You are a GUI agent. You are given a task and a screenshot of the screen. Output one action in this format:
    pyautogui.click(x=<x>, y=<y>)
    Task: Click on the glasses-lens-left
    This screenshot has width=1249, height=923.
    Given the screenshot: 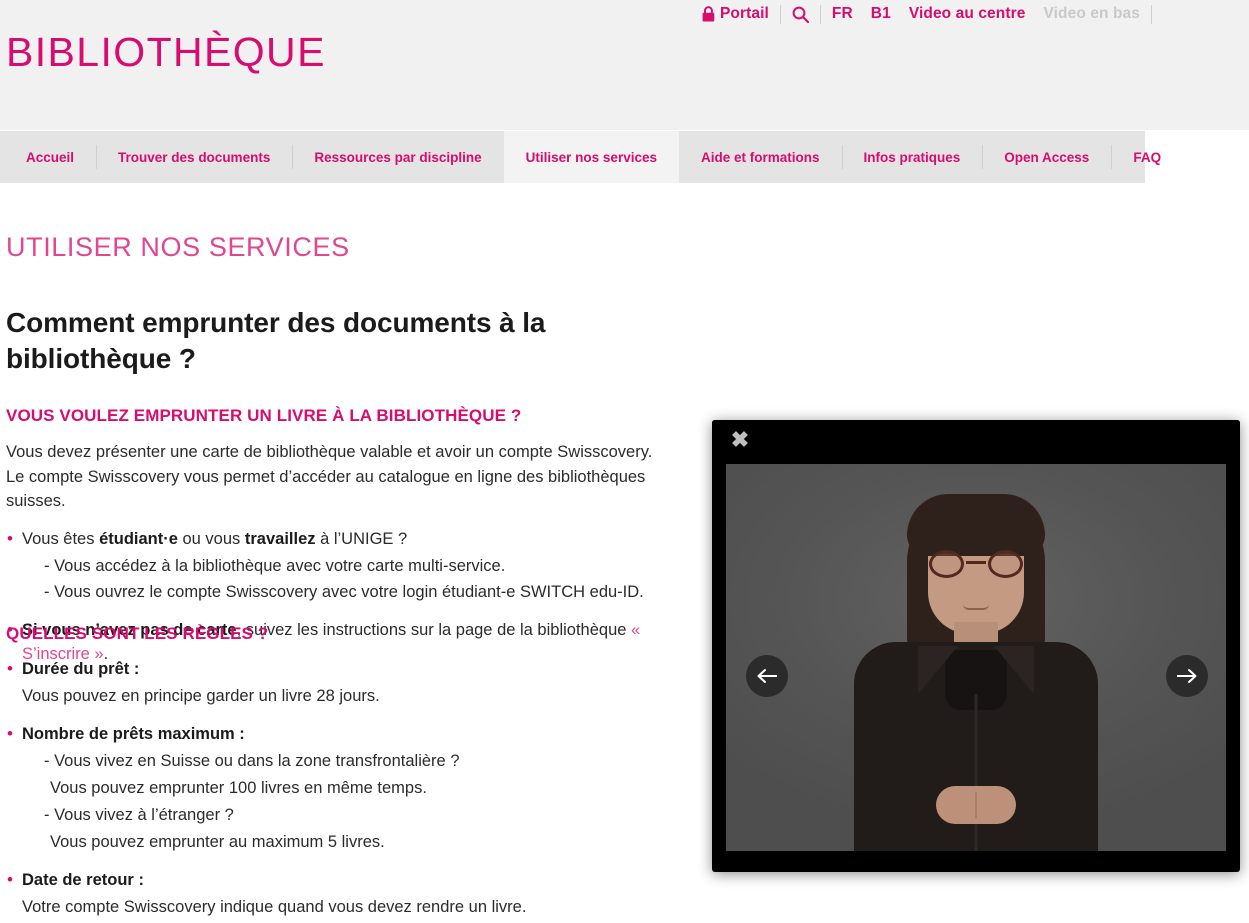 What is the action you would take?
    pyautogui.click(x=946, y=564)
    